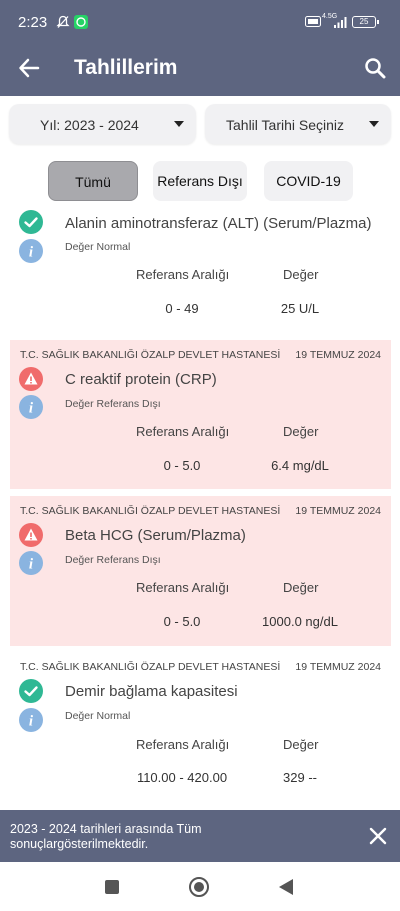 The width and height of the screenshot is (400, 911). Describe the element at coordinates (300, 621) in the screenshot. I see `result-value: 1000.0 ng/dL` at that location.